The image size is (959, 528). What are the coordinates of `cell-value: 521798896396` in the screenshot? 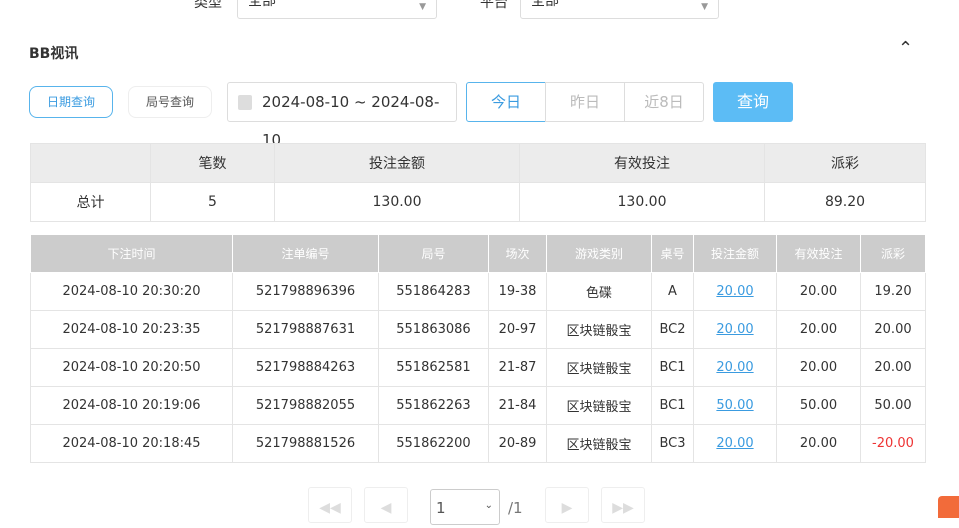 It's located at (305, 291).